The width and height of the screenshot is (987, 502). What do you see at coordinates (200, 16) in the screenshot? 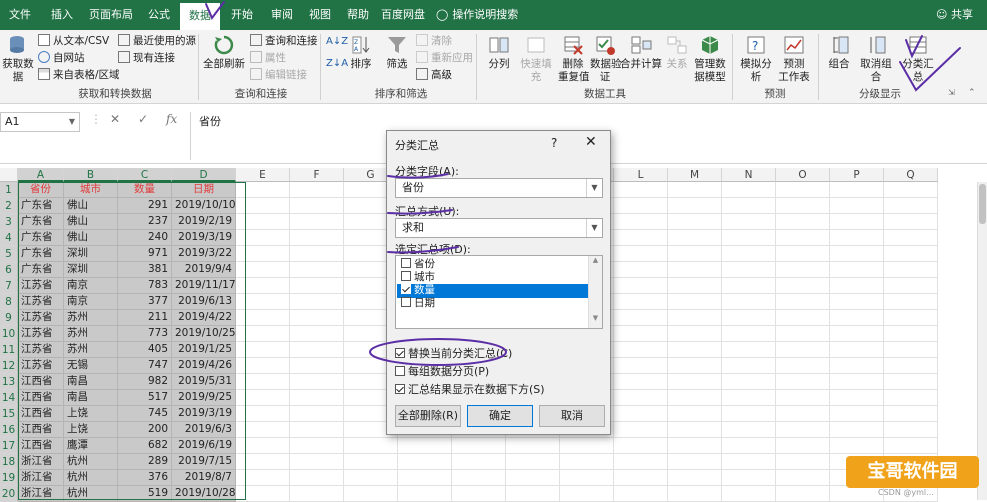
I see `tab-data: 数据` at bounding box center [200, 16].